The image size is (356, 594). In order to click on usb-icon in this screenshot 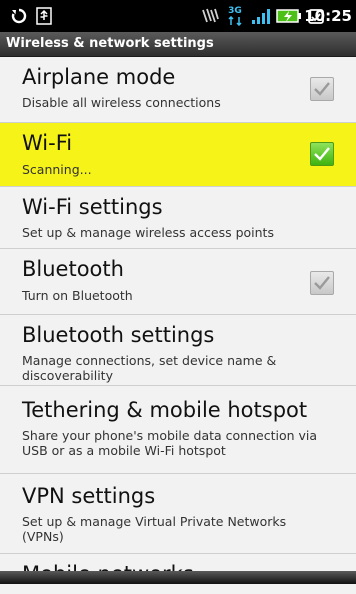, I will do `click(44, 16)`.